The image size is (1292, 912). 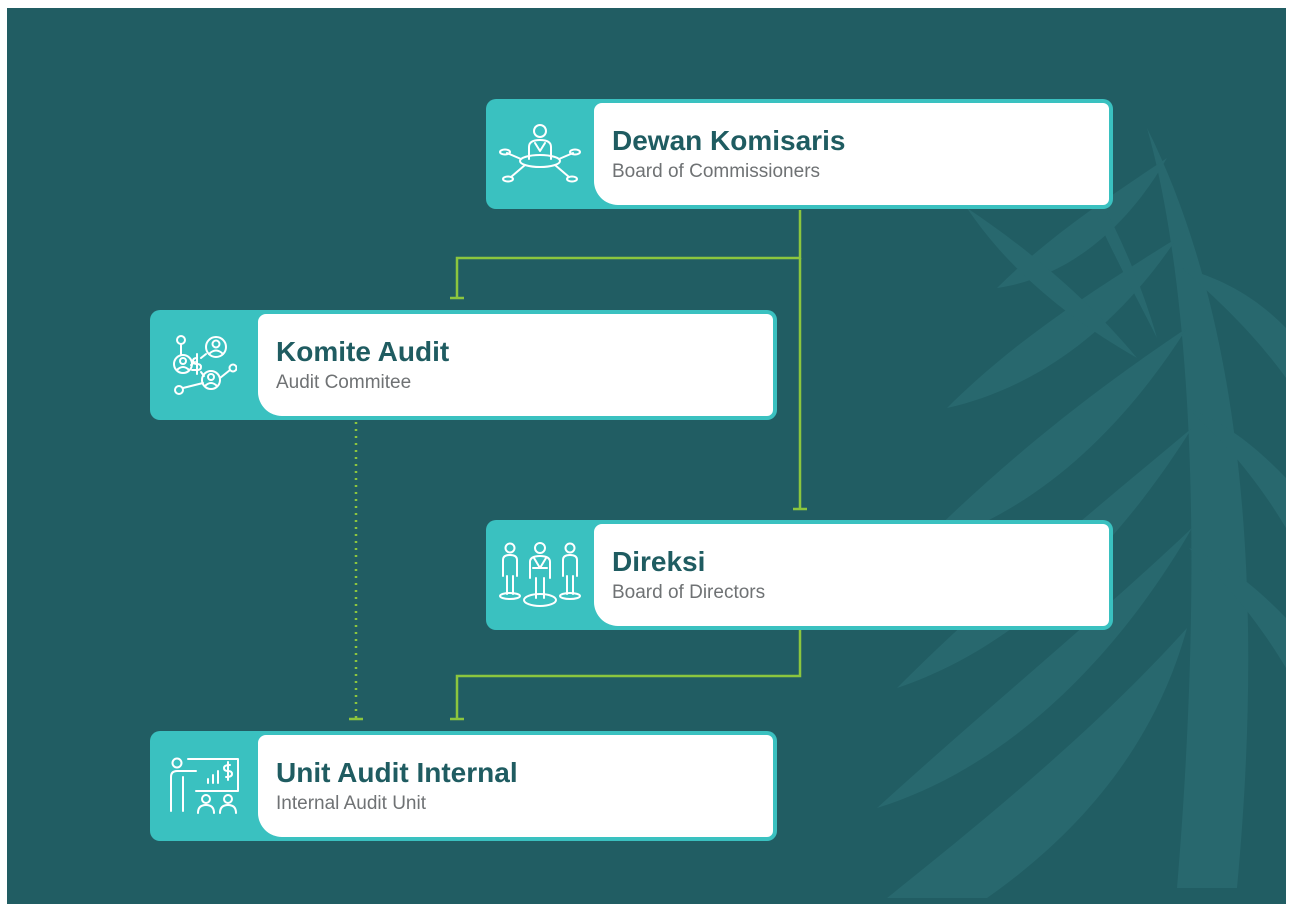 What do you see at coordinates (344, 382) in the screenshot?
I see `node-subtitle: Audit Commitee` at bounding box center [344, 382].